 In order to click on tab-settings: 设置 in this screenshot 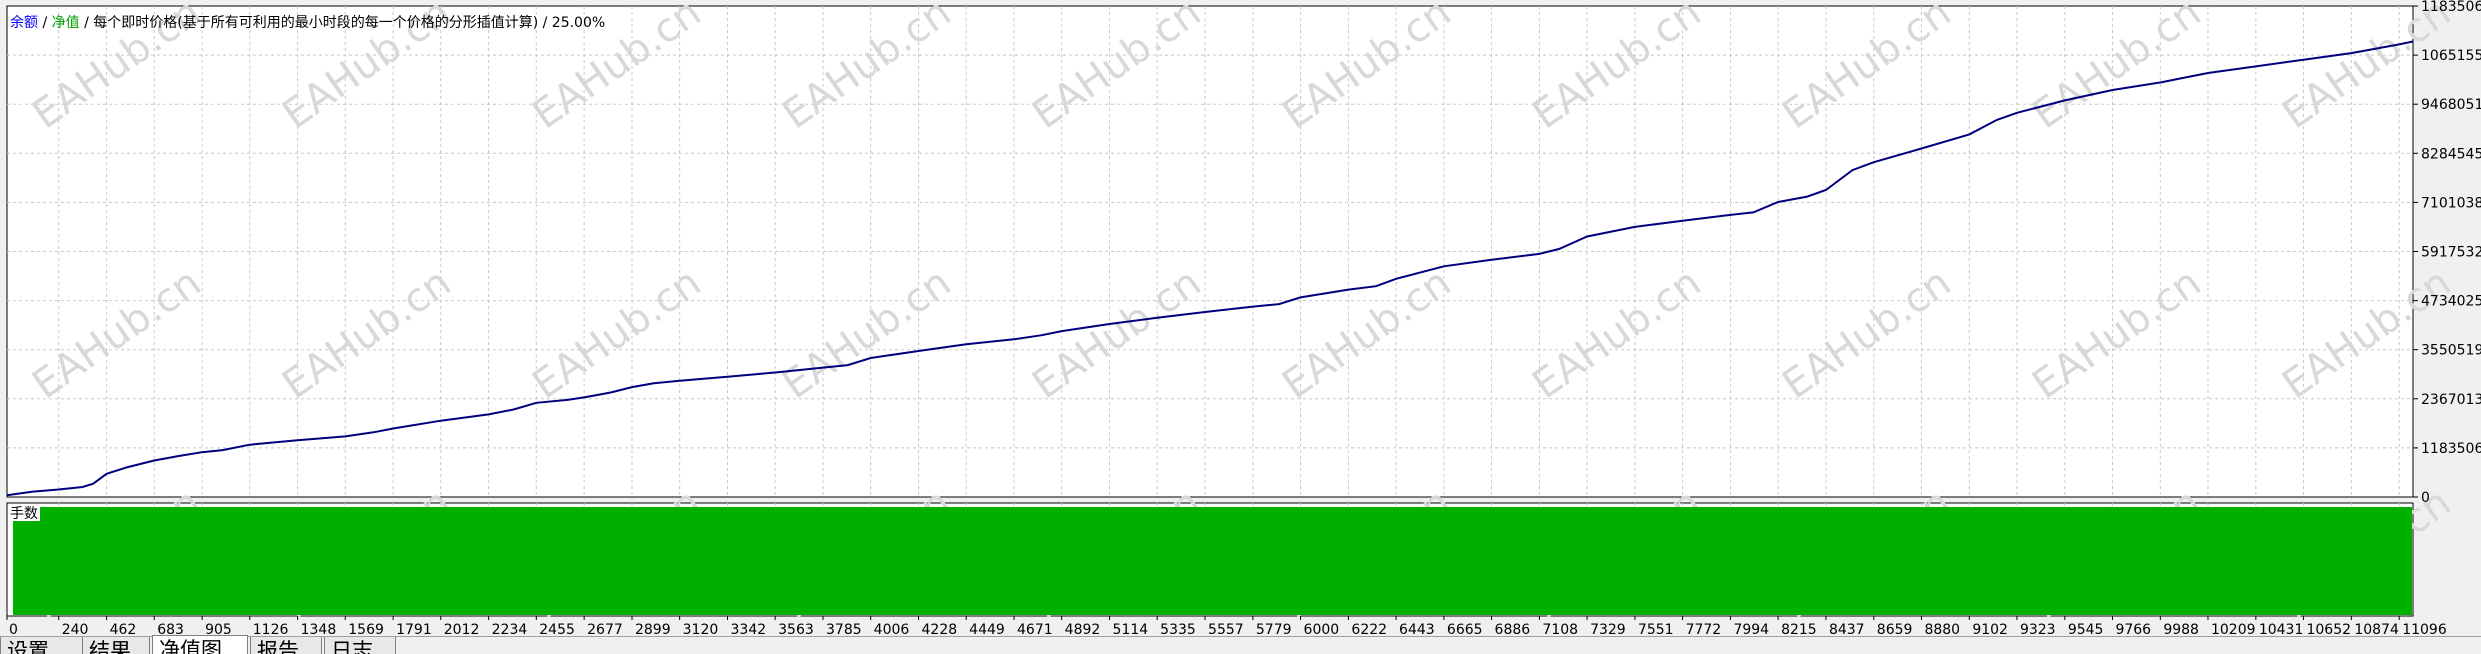, I will do `click(45, 645)`.